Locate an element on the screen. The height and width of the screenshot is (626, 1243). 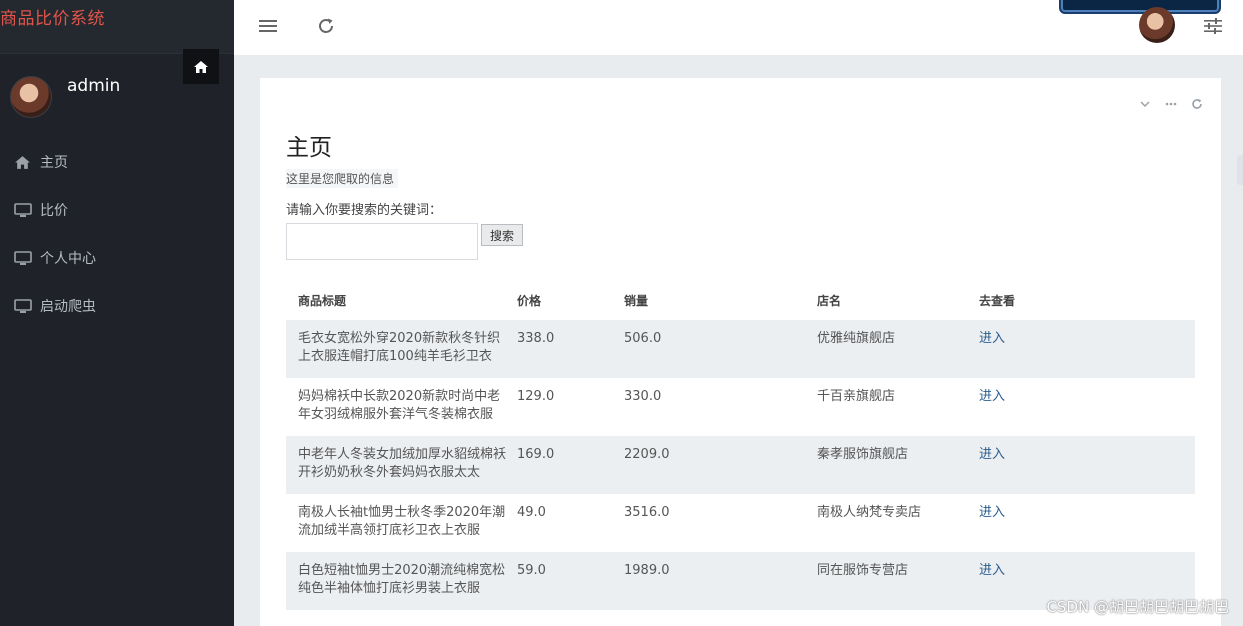
sidebar-item-profile: 个人中心 is located at coordinates (117, 258).